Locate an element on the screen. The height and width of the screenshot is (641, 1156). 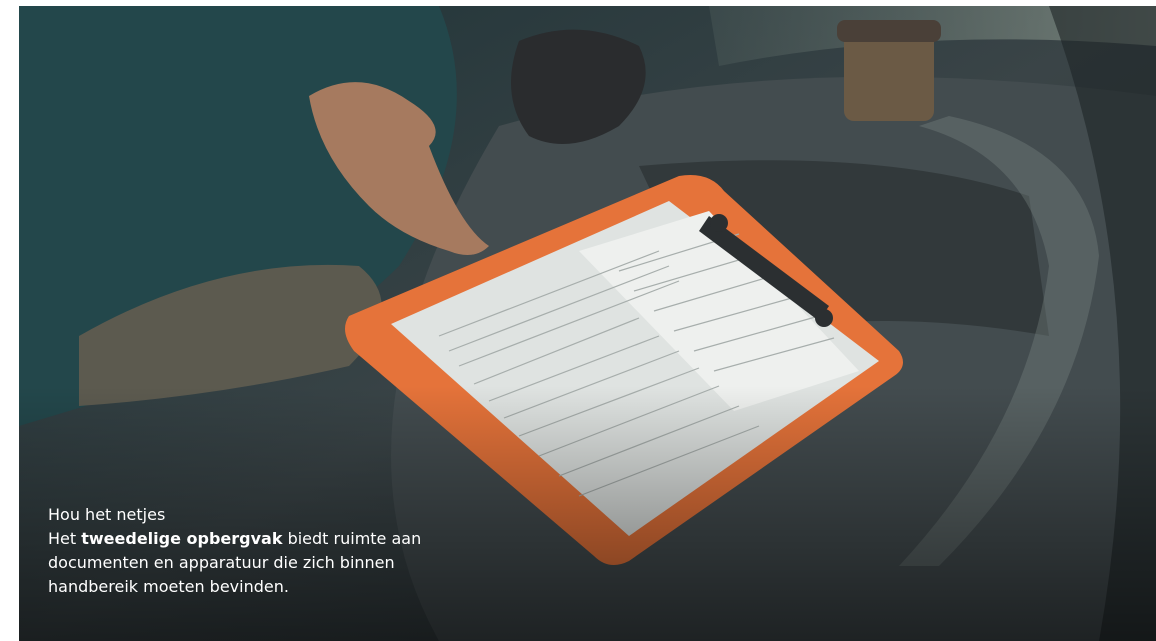
caption-text-before: Het is located at coordinates (65, 538).